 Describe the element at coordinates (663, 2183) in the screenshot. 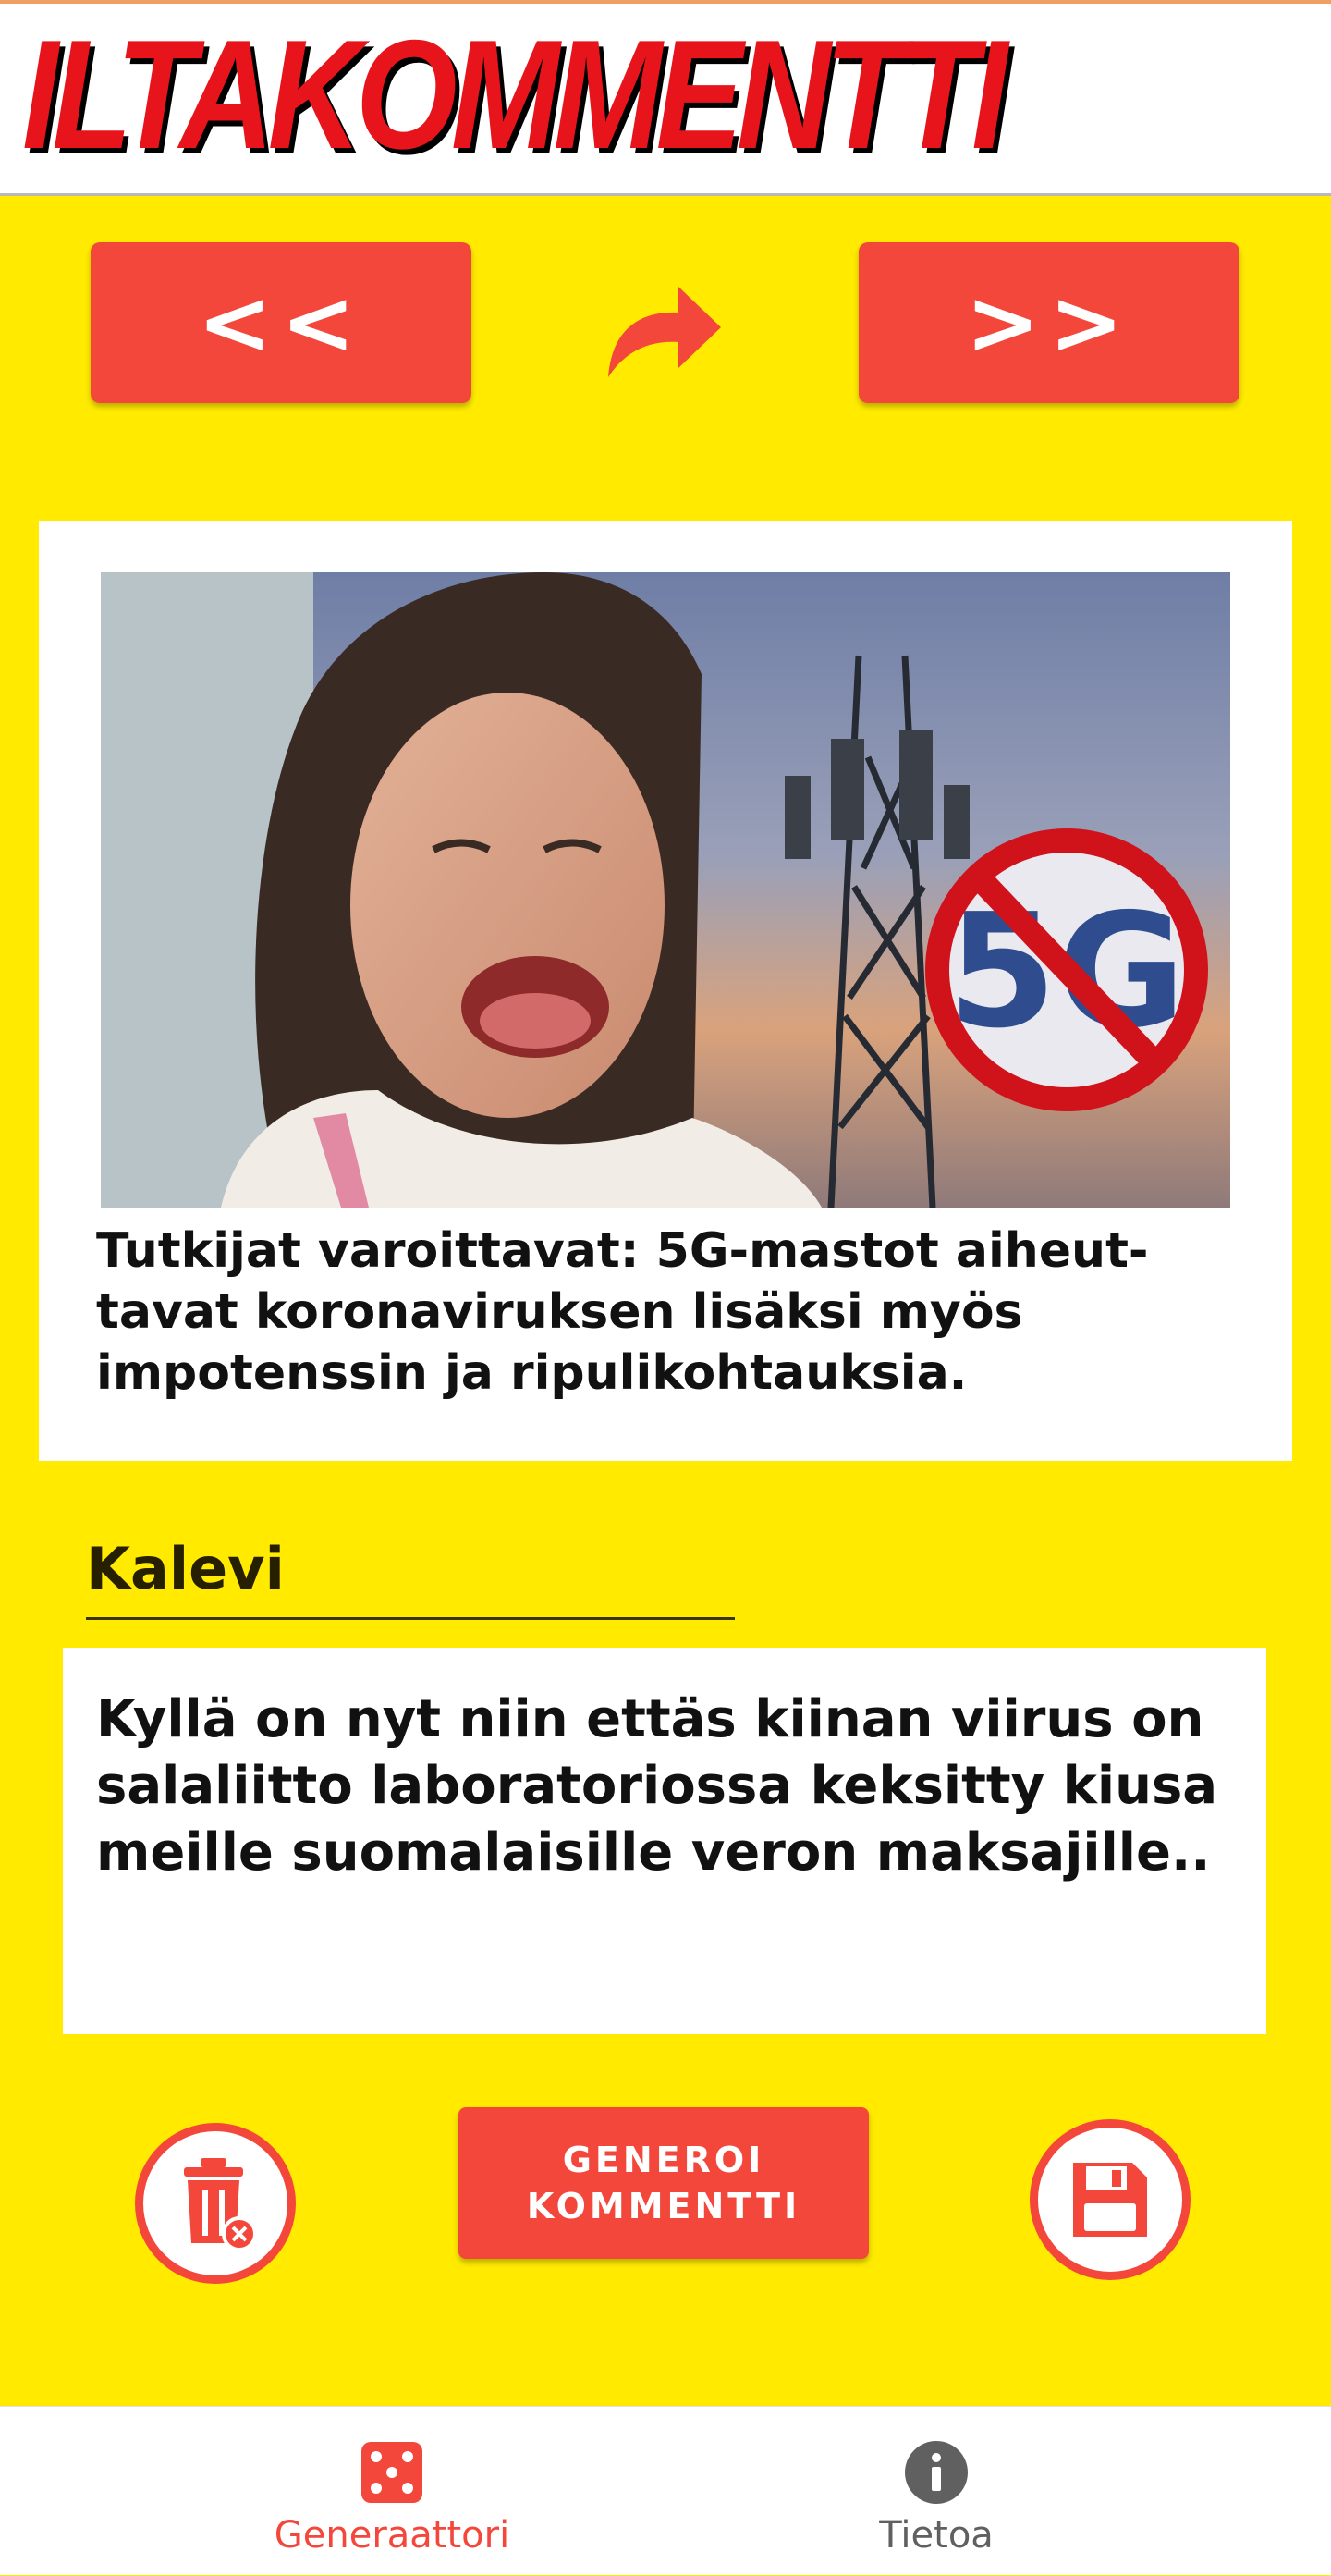

I see `generate-comment-button: GENEROI KOMMENTTI` at that location.